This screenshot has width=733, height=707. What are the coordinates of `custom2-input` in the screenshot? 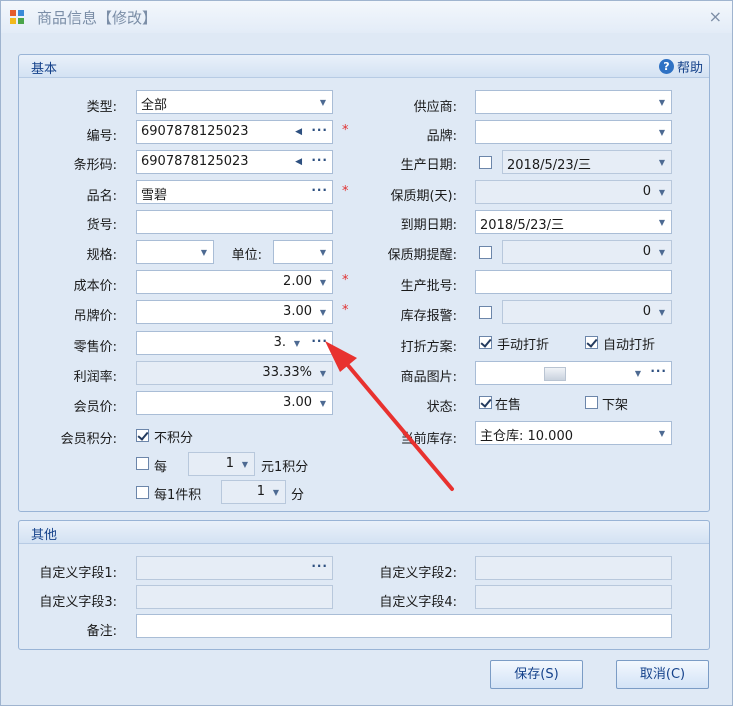 It's located at (573, 568).